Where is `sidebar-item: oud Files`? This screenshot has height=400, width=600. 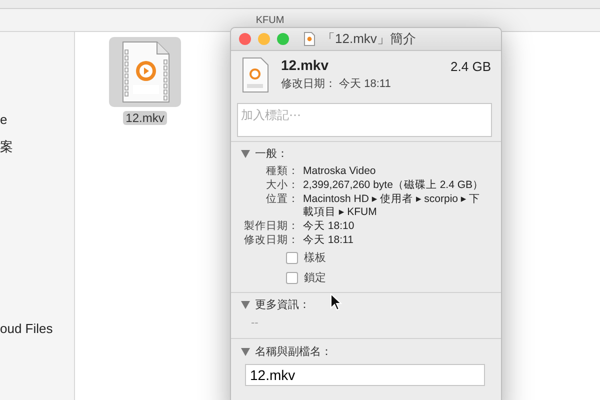
sidebar-item: oud Files is located at coordinates (26, 328).